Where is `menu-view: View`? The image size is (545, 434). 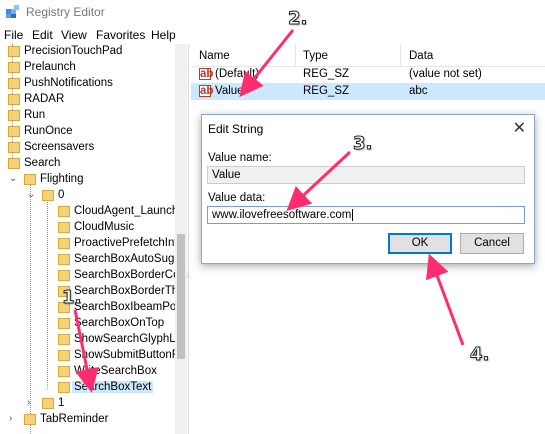
menu-view: View is located at coordinates (74, 35).